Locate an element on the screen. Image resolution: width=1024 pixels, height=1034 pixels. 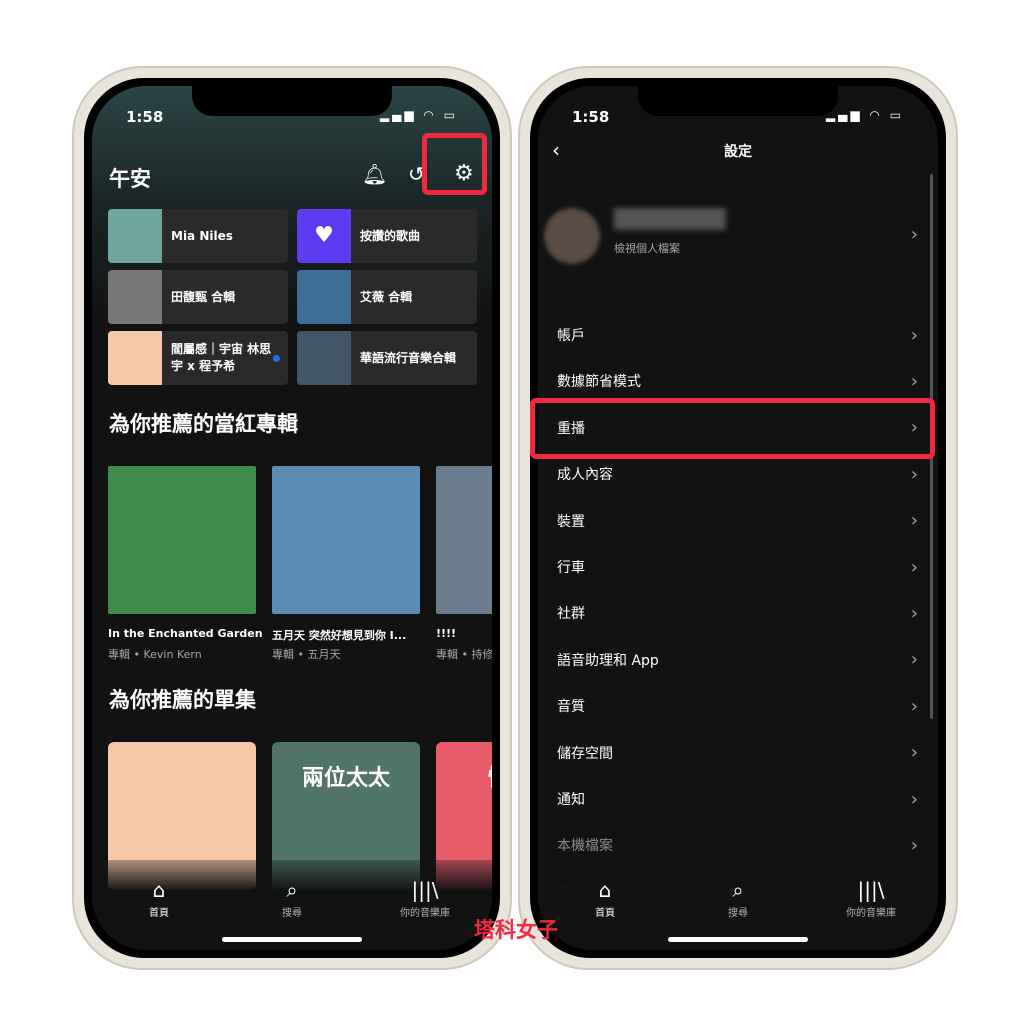
section-title: 為你推薦的單集 is located at coordinates (182, 700).